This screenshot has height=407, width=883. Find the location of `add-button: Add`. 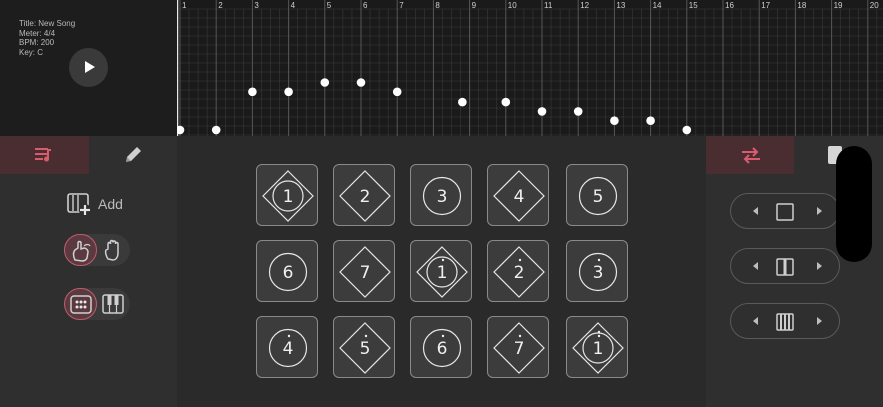

add-button: Add is located at coordinates (101, 205).